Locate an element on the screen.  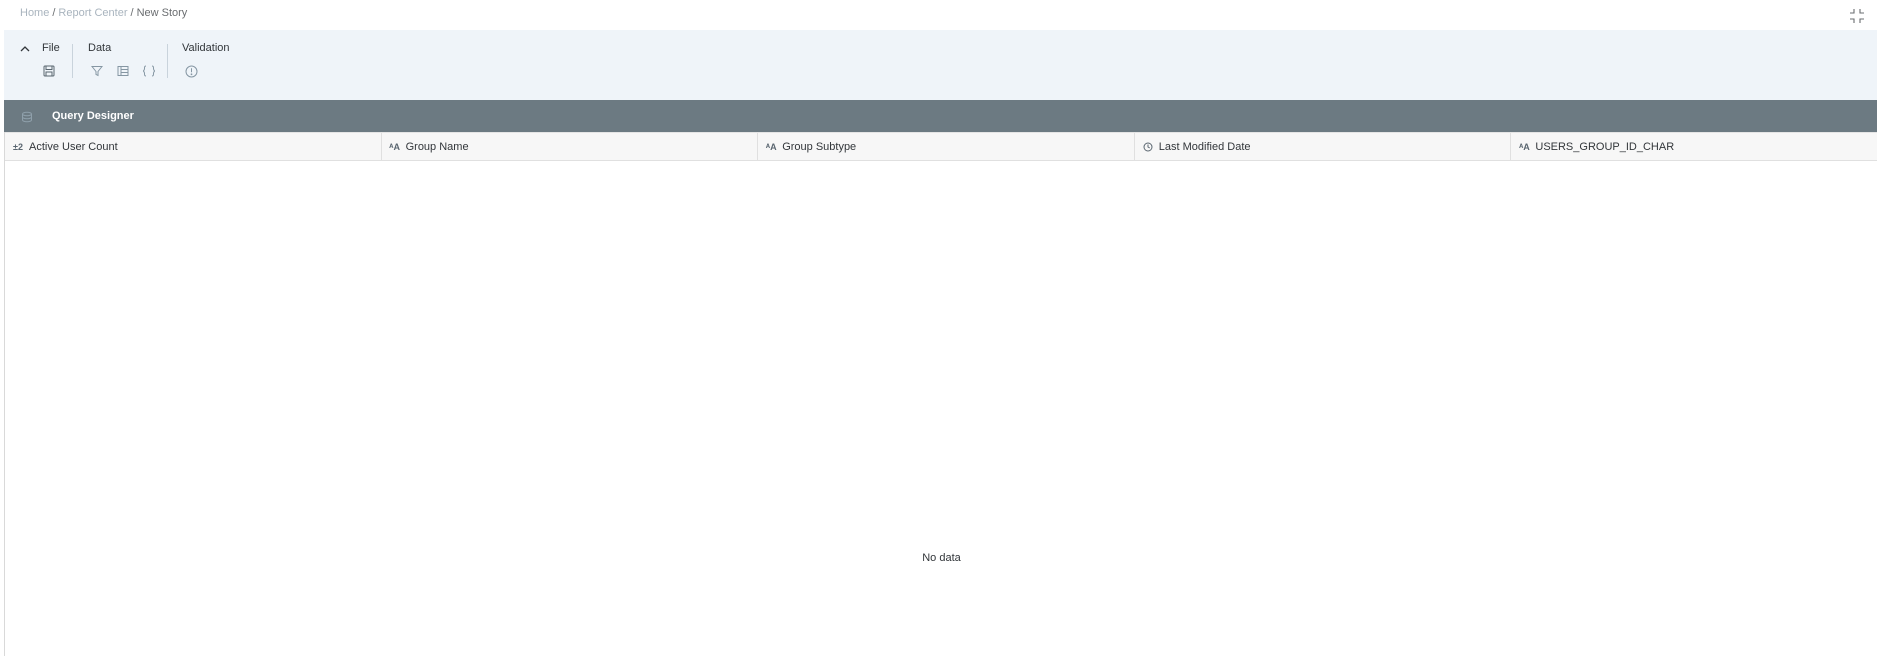
column-header-label: Active User Count is located at coordinates (73, 147).